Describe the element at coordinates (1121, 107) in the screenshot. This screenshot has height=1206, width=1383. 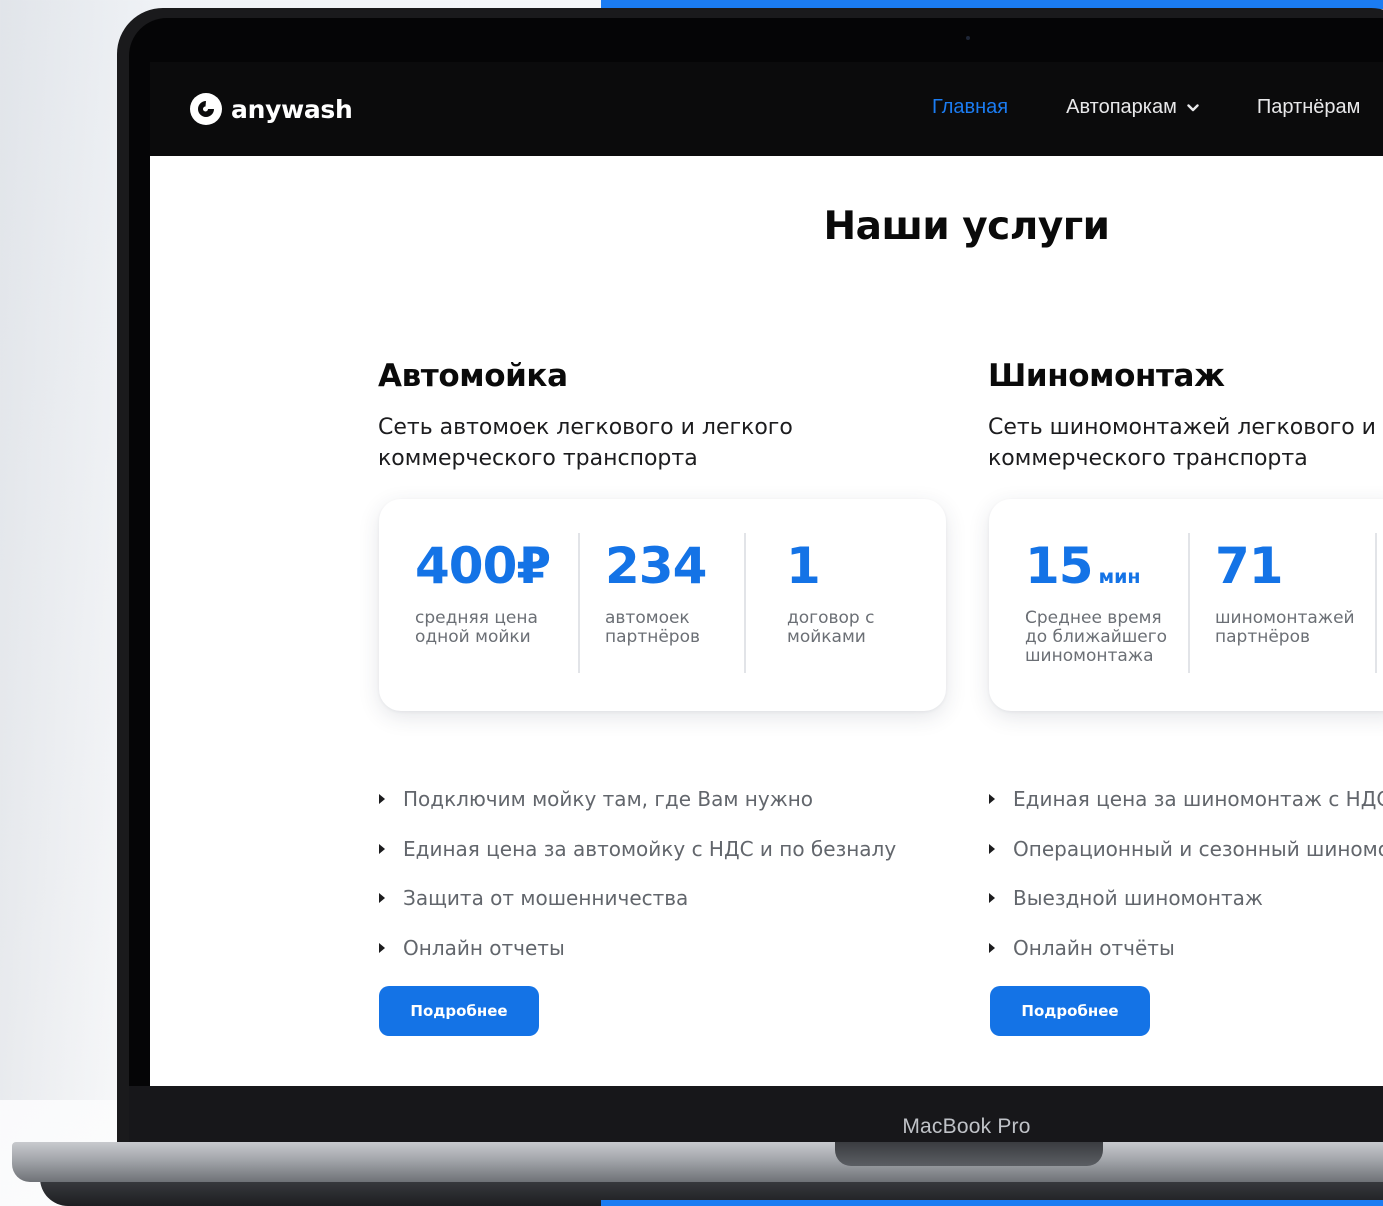
I see `nav-item-label: Автопаркам` at that location.